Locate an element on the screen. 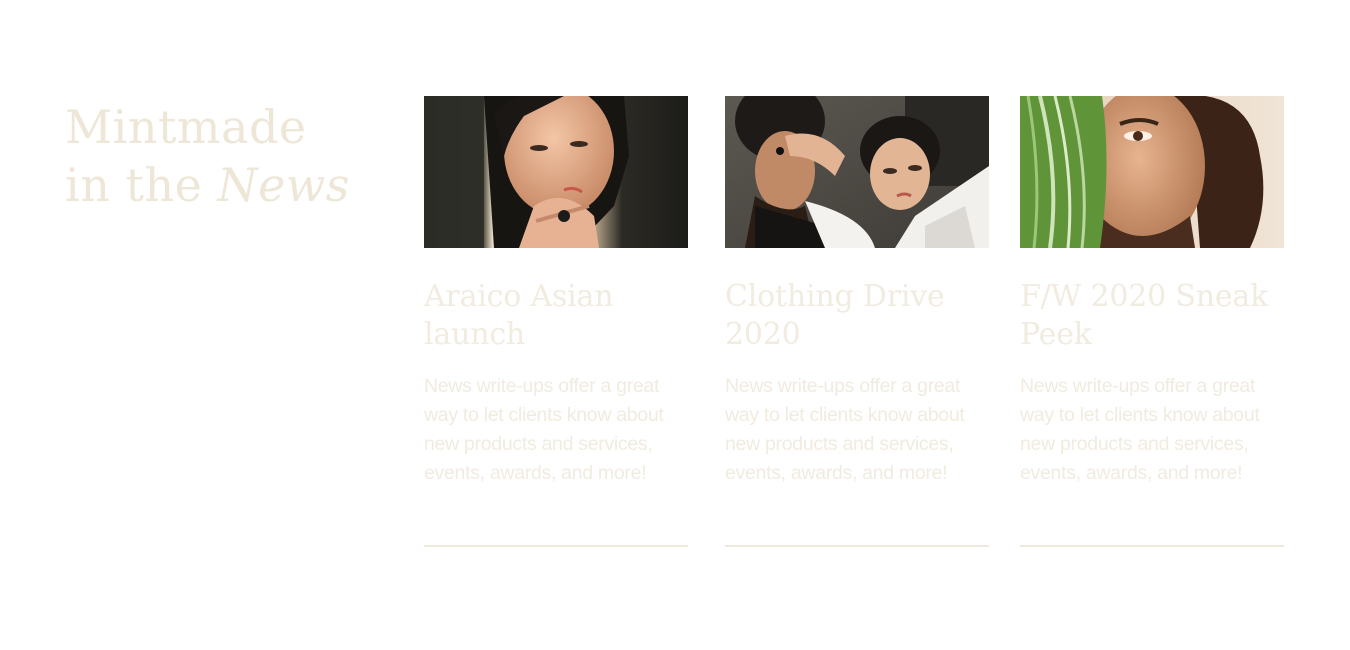  heading-line-2: in the News is located at coordinates (207, 185).